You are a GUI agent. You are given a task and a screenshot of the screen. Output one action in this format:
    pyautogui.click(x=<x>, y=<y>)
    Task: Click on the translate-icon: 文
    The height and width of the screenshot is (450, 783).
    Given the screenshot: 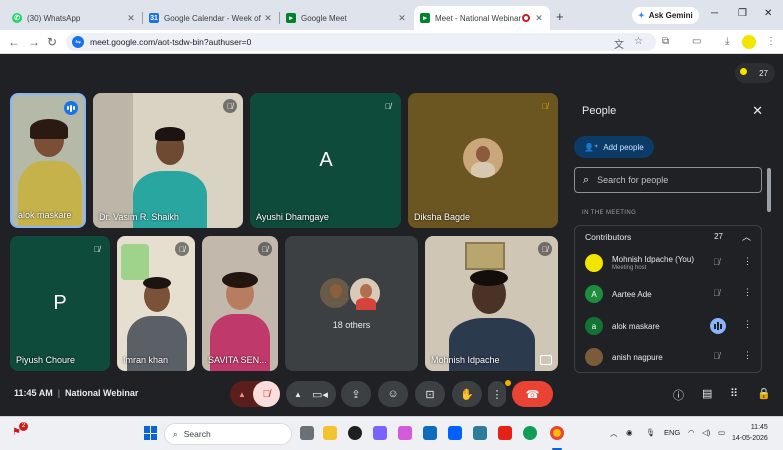 What is the action you would take?
    pyautogui.click(x=619, y=43)
    